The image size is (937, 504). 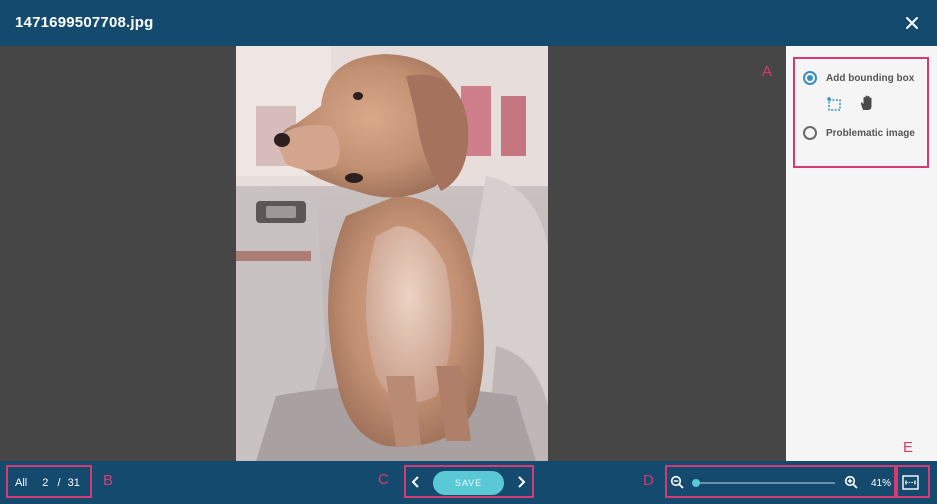 I want to click on annotation-label-c: C, so click(x=383, y=479).